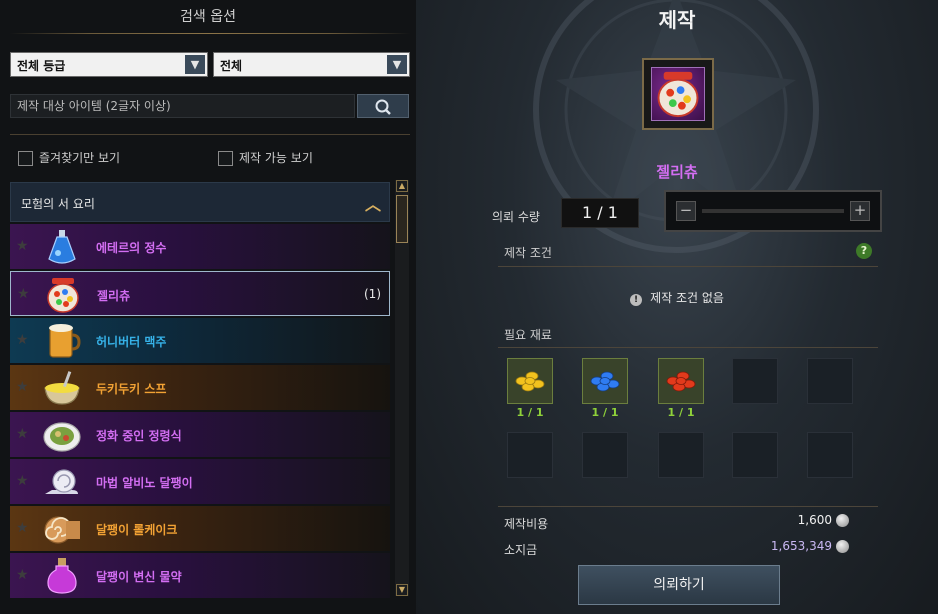 The width and height of the screenshot is (938, 614). Describe the element at coordinates (814, 520) in the screenshot. I see `craft-cost-value: 1,600` at that location.